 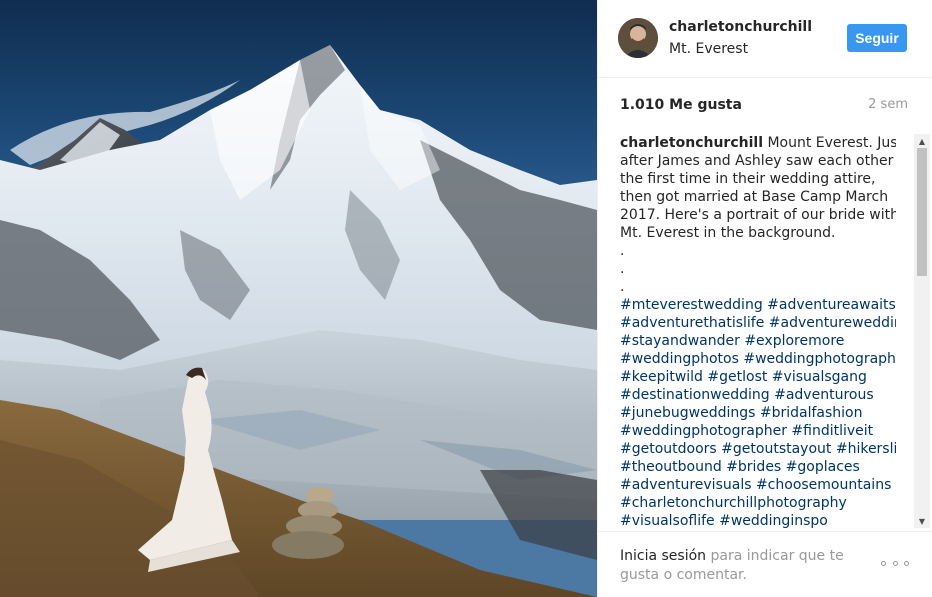 I want to click on hashtag-line: #weddingphotographer #finditliveit, so click(x=758, y=431).